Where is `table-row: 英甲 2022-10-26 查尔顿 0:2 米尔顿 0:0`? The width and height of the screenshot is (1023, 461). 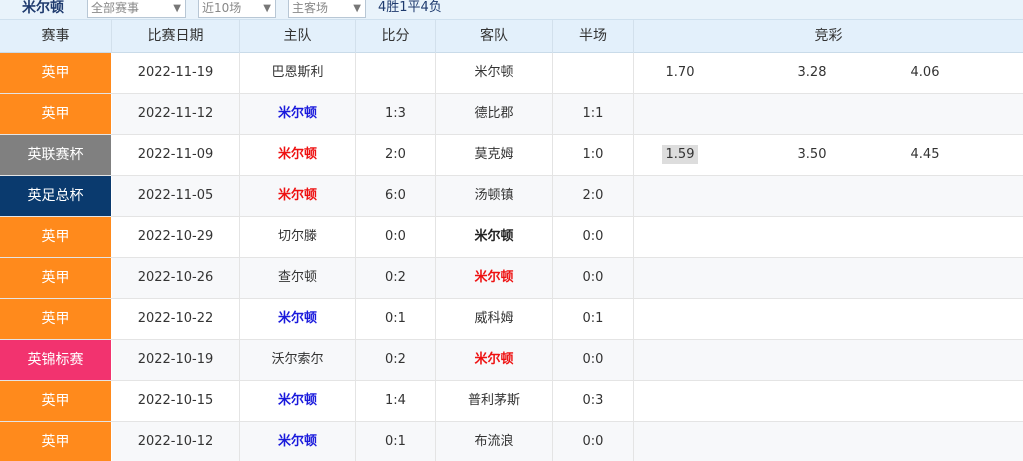 table-row: 英甲 2022-10-26 查尔顿 0:2 米尔顿 0:0 is located at coordinates (511, 278).